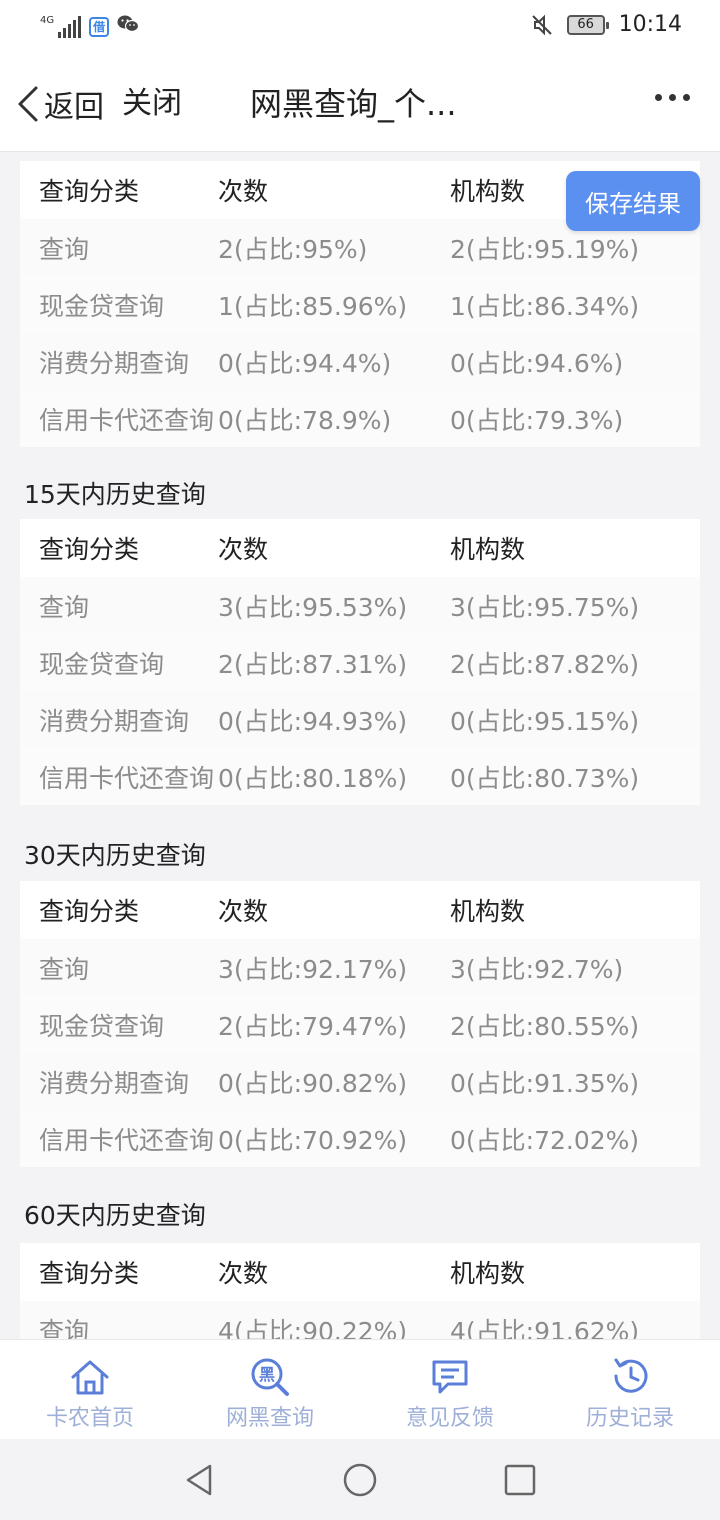  Describe the element at coordinates (313, 1083) in the screenshot. I see `row-count: 0(占比:90.82%)` at that location.